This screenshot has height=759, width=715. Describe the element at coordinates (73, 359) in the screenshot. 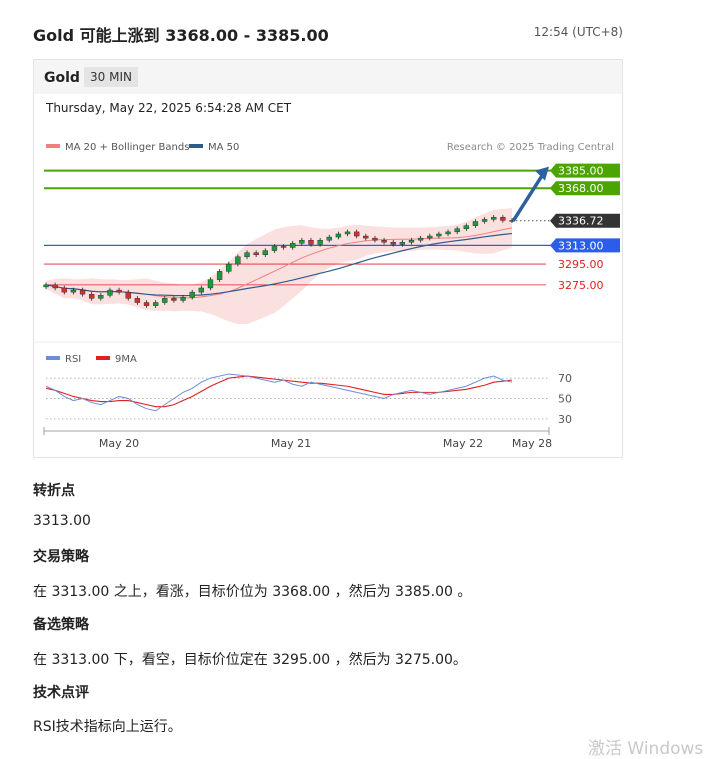

I see `legend-rsi: RSI` at that location.